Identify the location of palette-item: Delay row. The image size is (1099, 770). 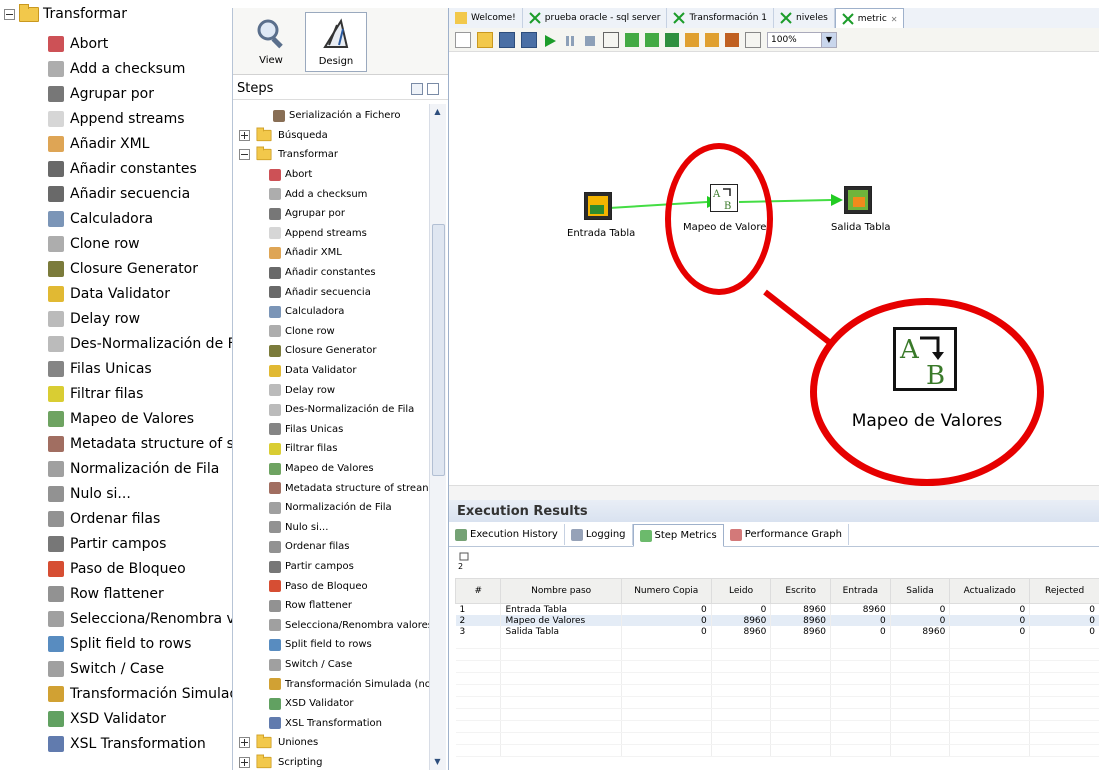
(94, 319).